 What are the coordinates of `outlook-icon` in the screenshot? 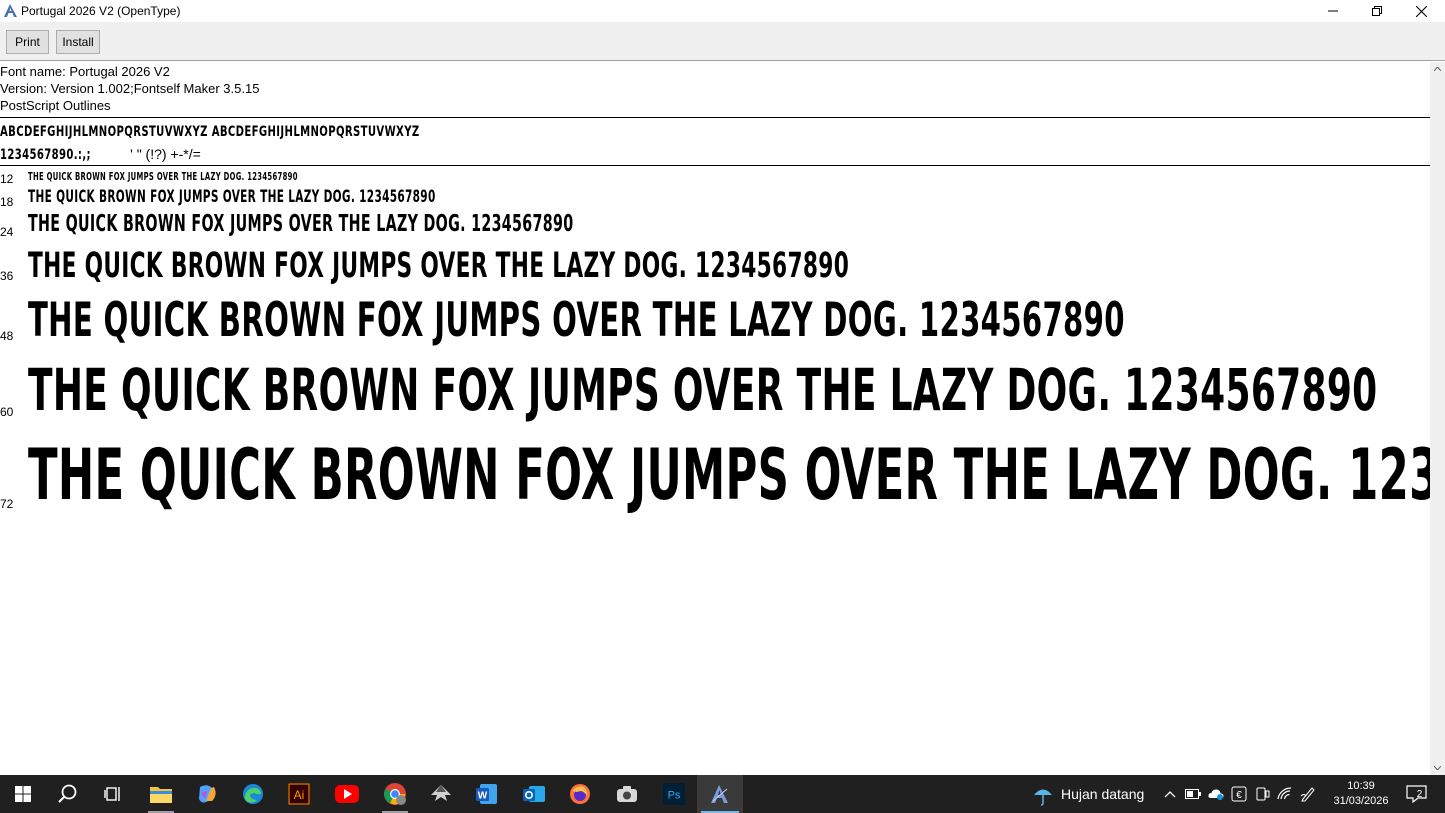 It's located at (534, 794).